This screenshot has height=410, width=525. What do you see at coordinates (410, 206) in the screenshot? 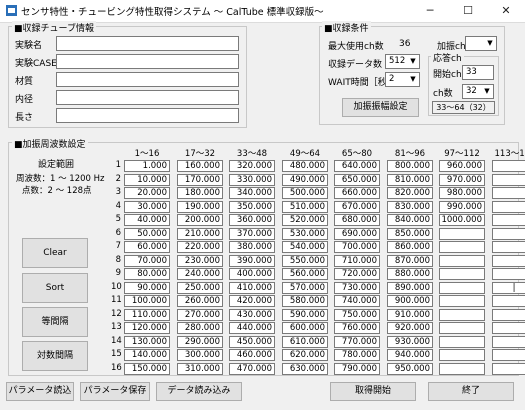
I see `frequency-cell: 830.000` at bounding box center [410, 206].